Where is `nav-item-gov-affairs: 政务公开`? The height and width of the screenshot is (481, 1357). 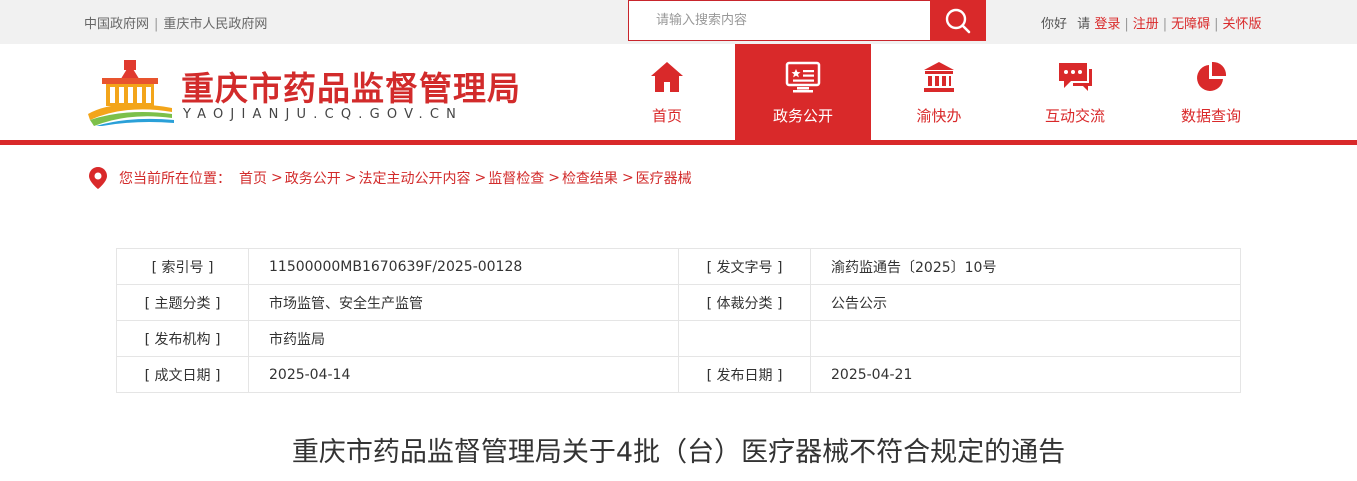
nav-item-gov-affairs: 政务公开 is located at coordinates (803, 92).